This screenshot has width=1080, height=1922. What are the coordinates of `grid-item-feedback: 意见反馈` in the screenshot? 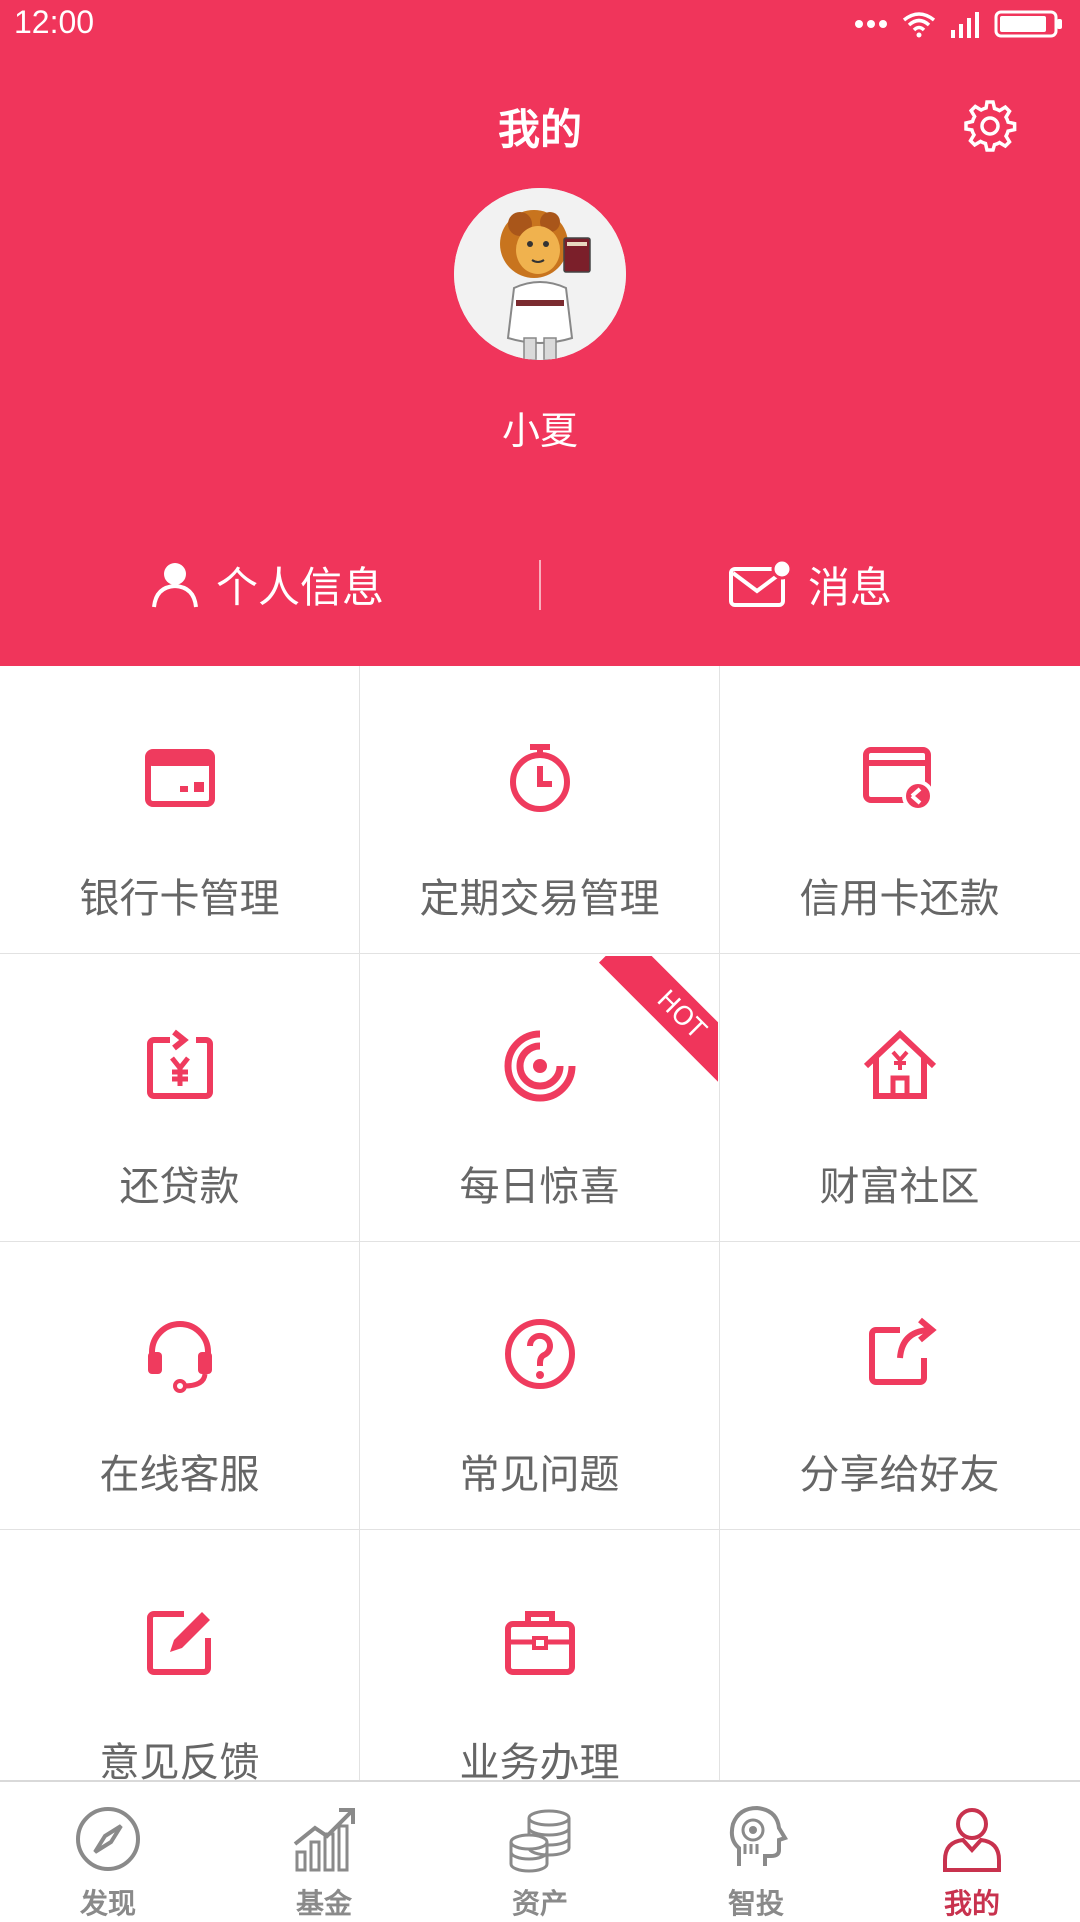 It's located at (179, 1655).